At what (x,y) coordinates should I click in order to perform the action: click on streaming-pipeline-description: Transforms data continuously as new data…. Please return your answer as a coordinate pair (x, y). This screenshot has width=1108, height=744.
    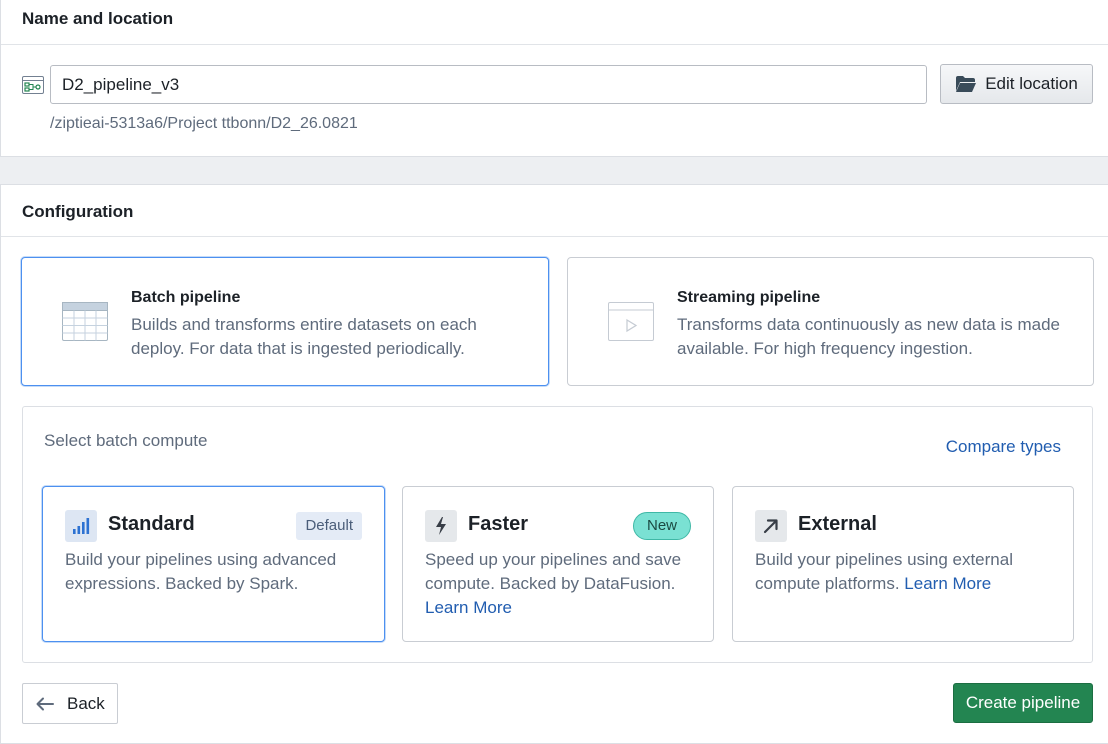
    Looking at the image, I should click on (869, 336).